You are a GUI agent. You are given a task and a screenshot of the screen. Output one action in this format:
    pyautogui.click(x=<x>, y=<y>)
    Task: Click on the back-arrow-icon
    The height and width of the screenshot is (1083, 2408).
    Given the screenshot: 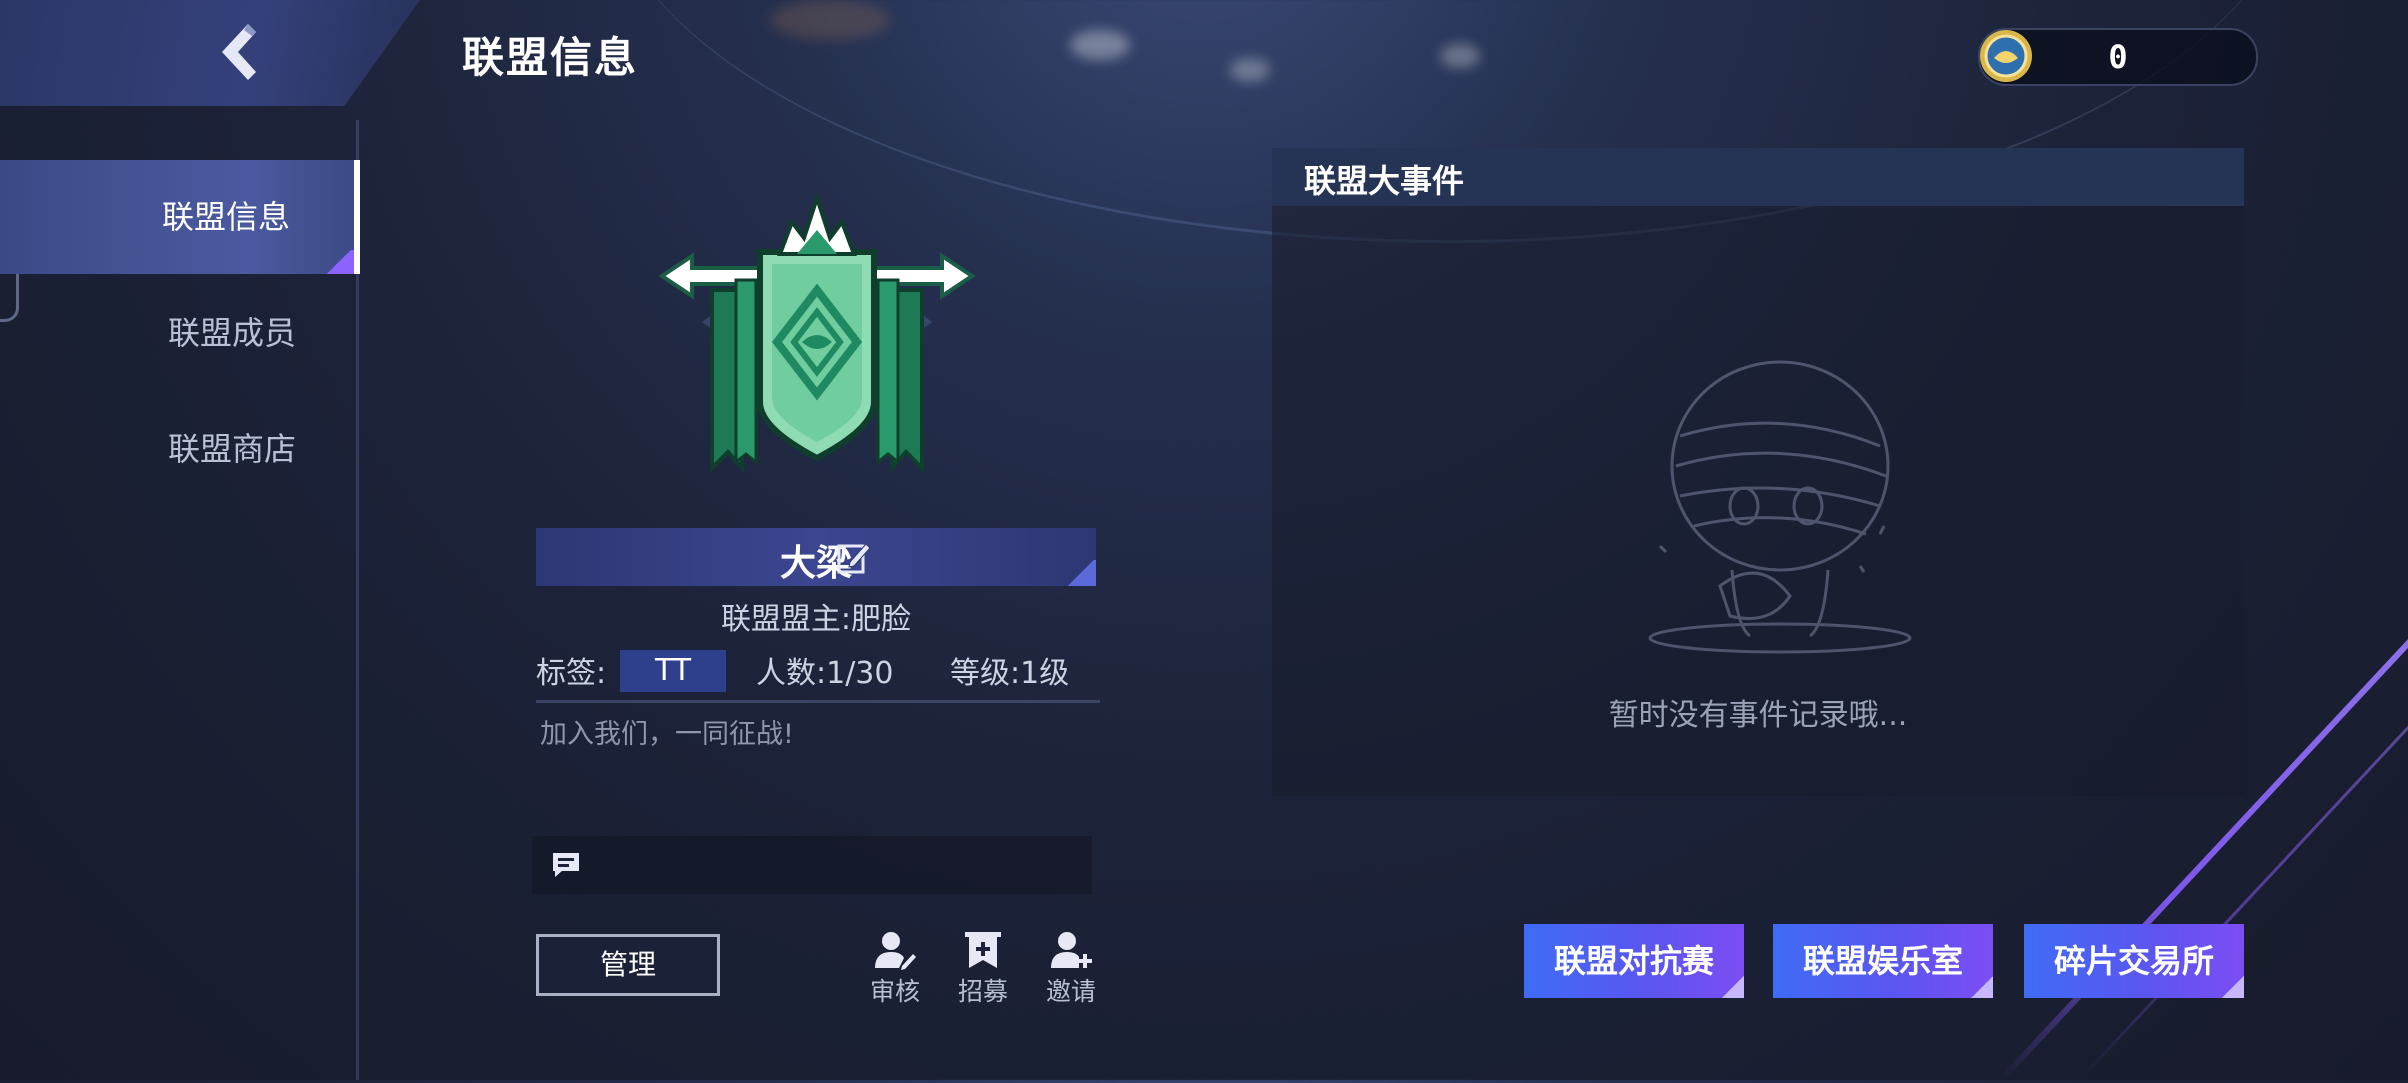 What is the action you would take?
    pyautogui.click(x=239, y=52)
    